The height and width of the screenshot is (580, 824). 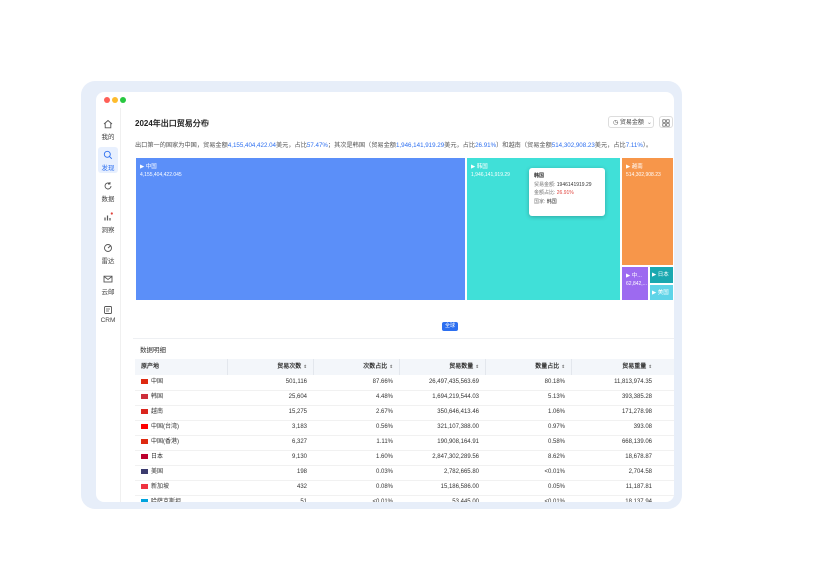 What do you see at coordinates (356, 442) in the screenshot?
I see `table-cell: 1.11%` at bounding box center [356, 442].